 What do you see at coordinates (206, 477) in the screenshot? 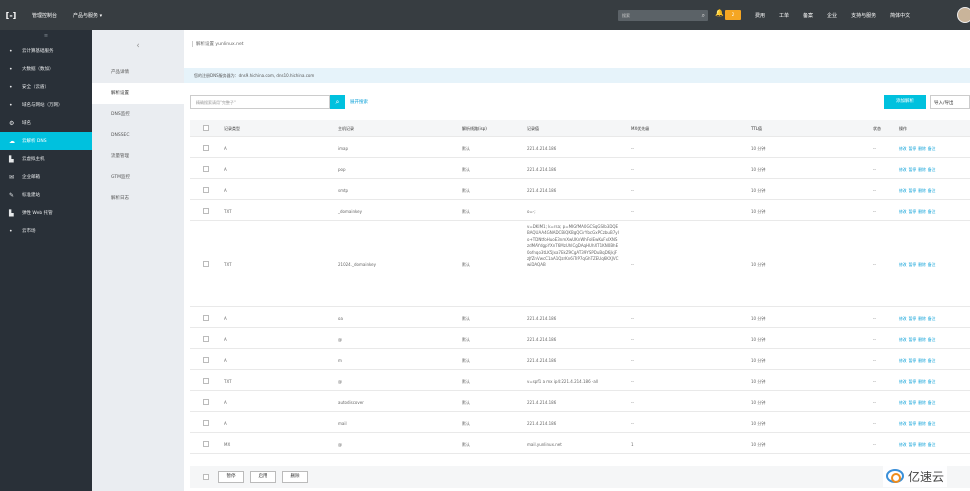
I see `footer-select-checkbox` at bounding box center [206, 477].